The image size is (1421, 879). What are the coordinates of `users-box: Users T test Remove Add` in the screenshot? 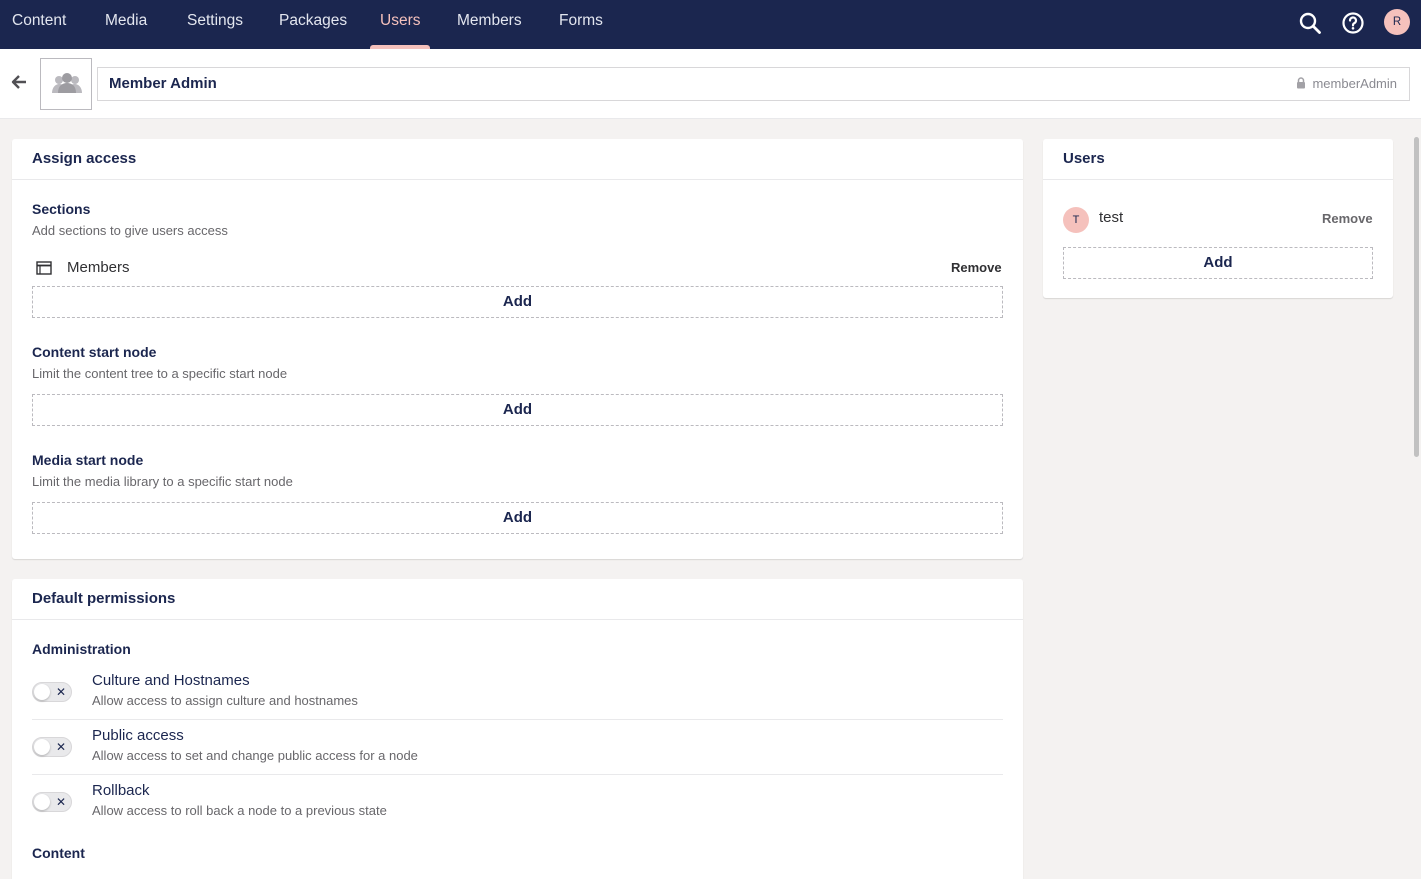 It's located at (1218, 218).